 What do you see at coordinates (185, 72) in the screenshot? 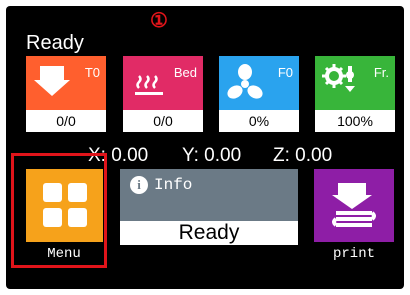
I see `bed-label: Bed` at bounding box center [185, 72].